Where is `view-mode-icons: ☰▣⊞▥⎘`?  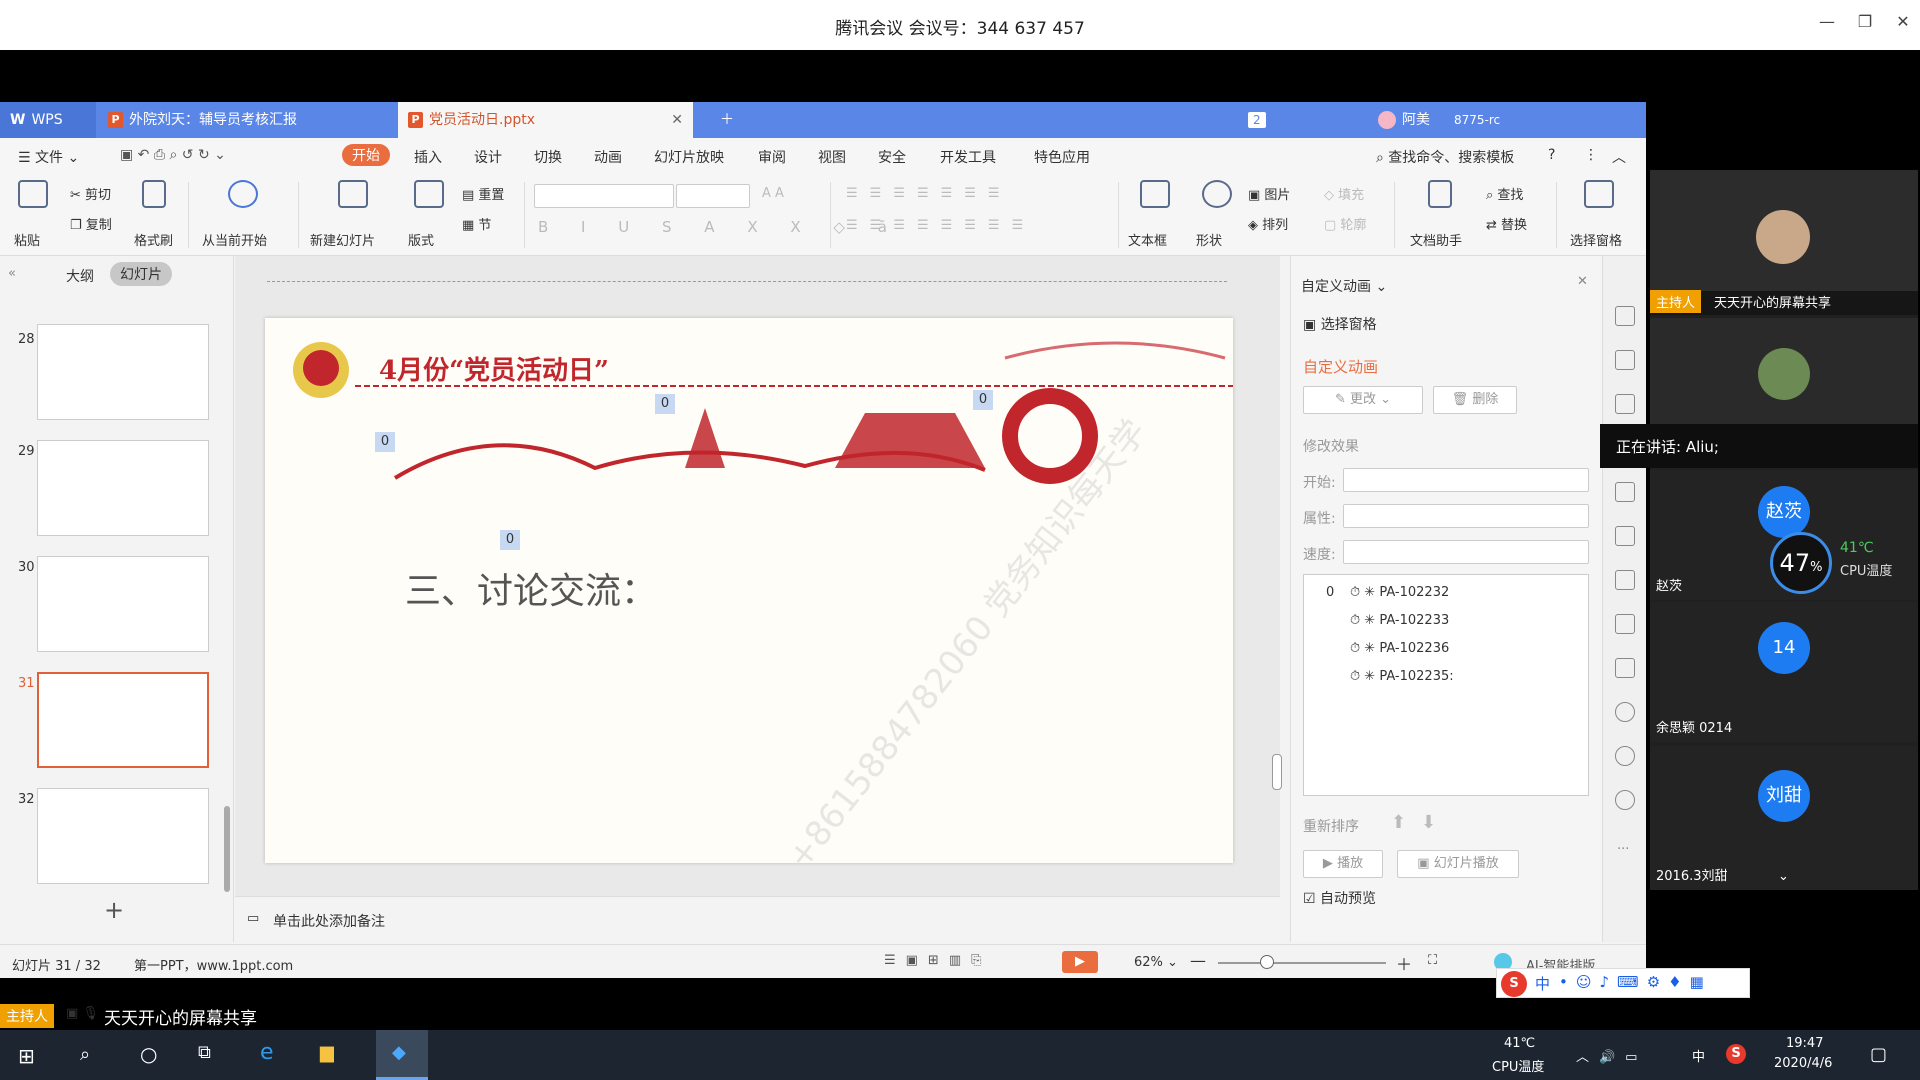 view-mode-icons: ☰▣⊞▥⎘ is located at coordinates (938, 960).